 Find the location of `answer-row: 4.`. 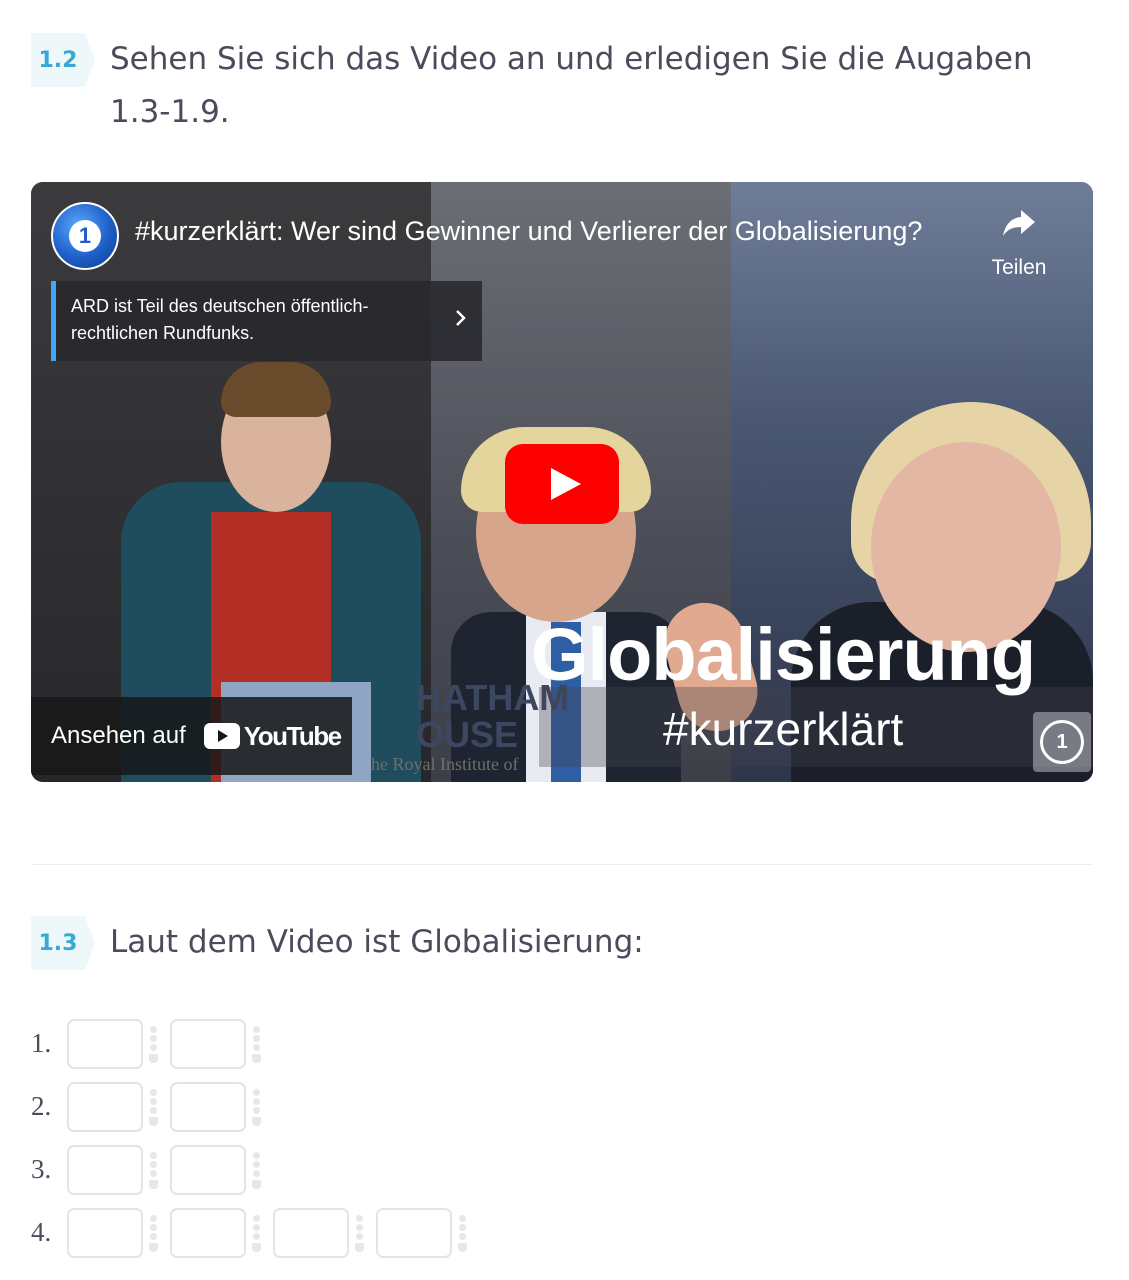

answer-row: 4. is located at coordinates (255, 1232).